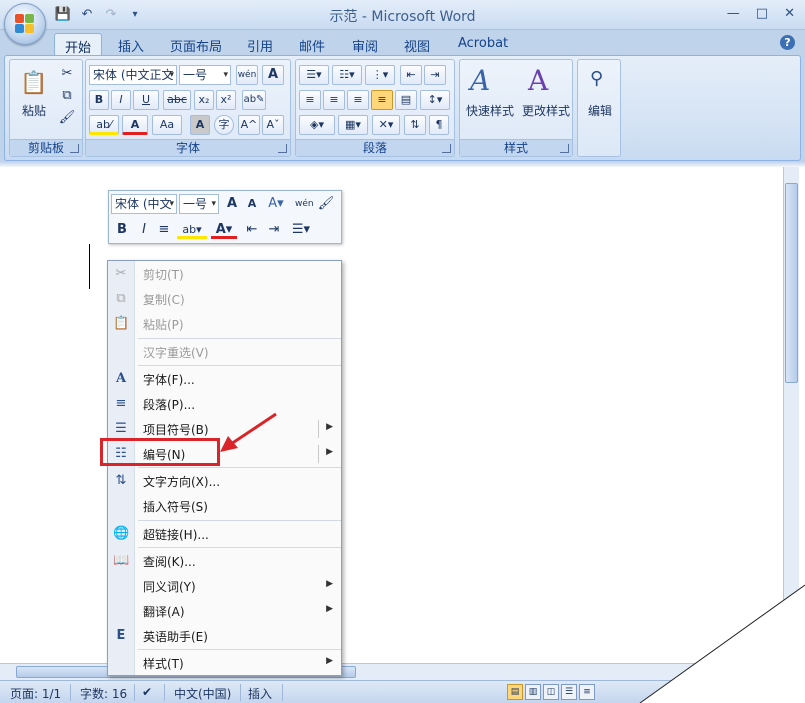 This screenshot has width=805, height=703. Describe the element at coordinates (131, 44) in the screenshot. I see `tab-insert: 插入` at that location.